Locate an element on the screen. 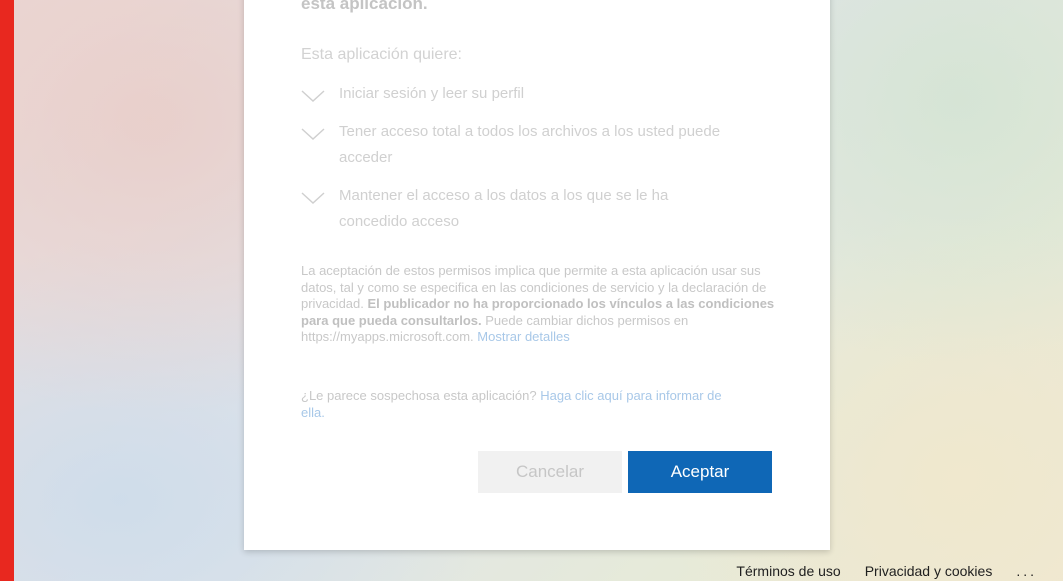 This screenshot has height=581, width=1063. permission-item-profile: Iniciar sesión y leer su perfil is located at coordinates (521, 96).